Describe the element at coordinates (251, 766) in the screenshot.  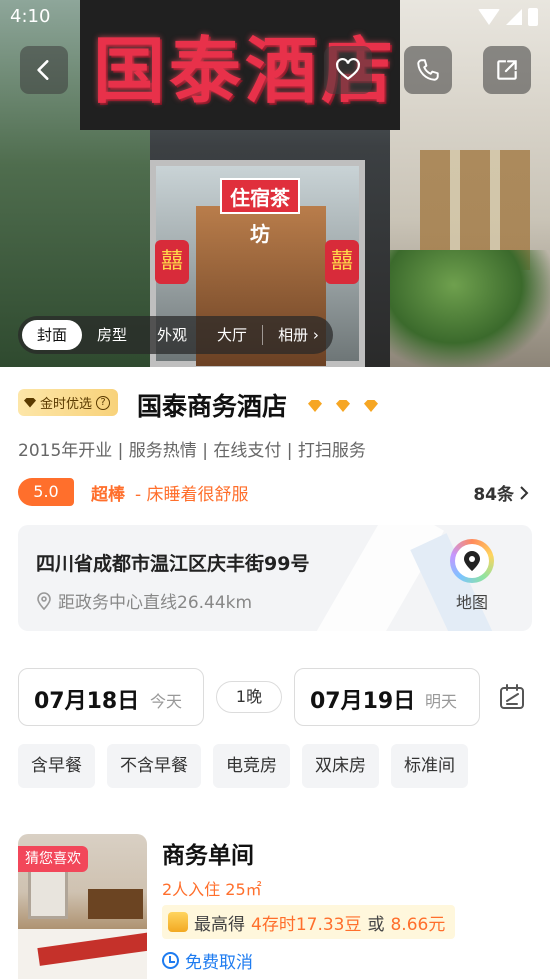
I see `filter-chip: 电竞房` at that location.